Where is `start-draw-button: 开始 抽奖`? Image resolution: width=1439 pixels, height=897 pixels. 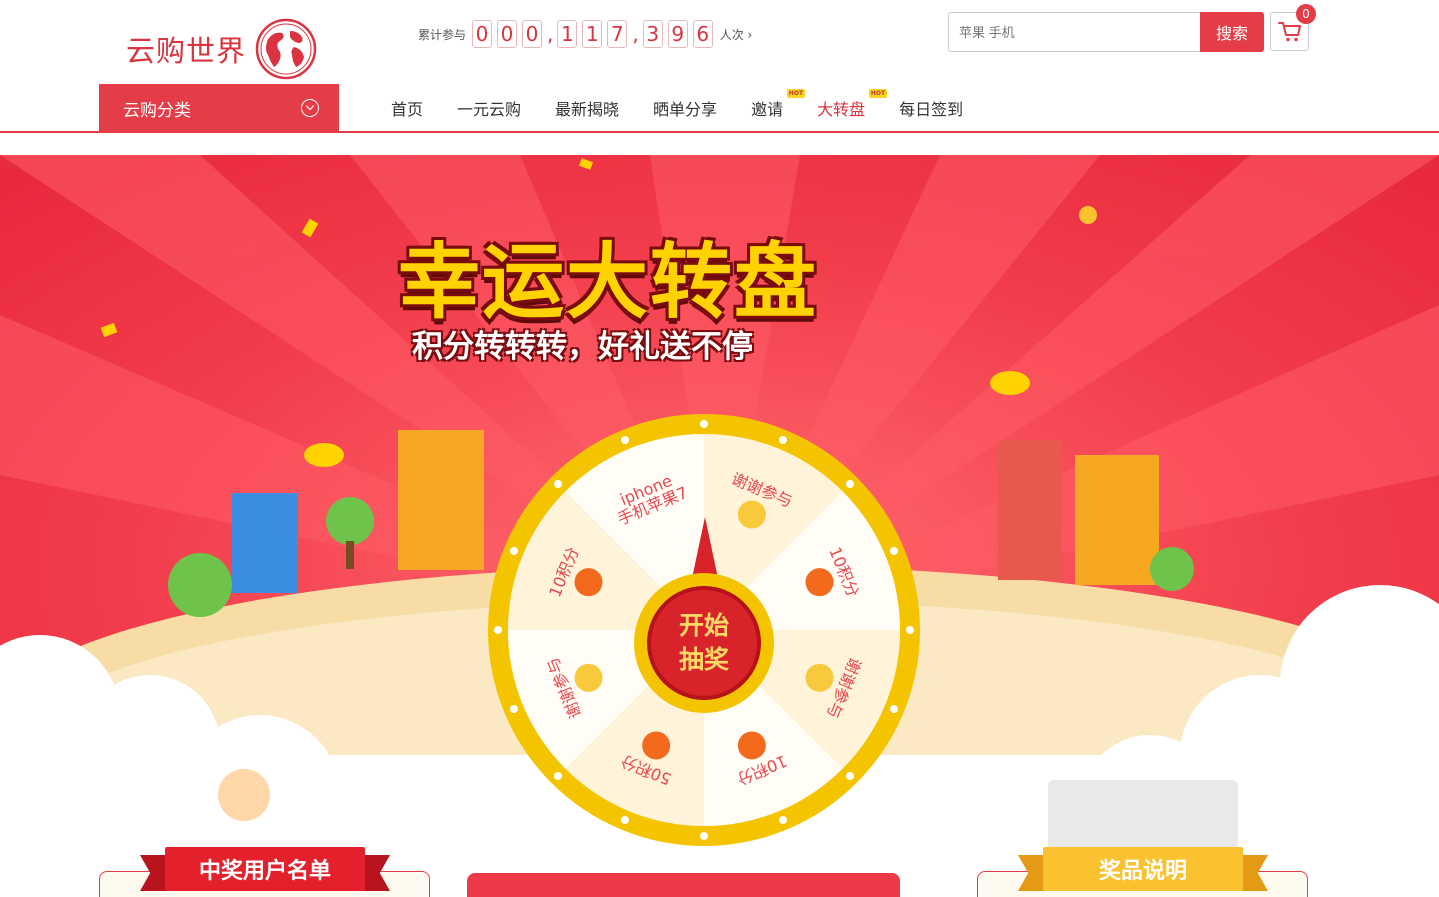
start-draw-button: 开始 抽奖 is located at coordinates (704, 643).